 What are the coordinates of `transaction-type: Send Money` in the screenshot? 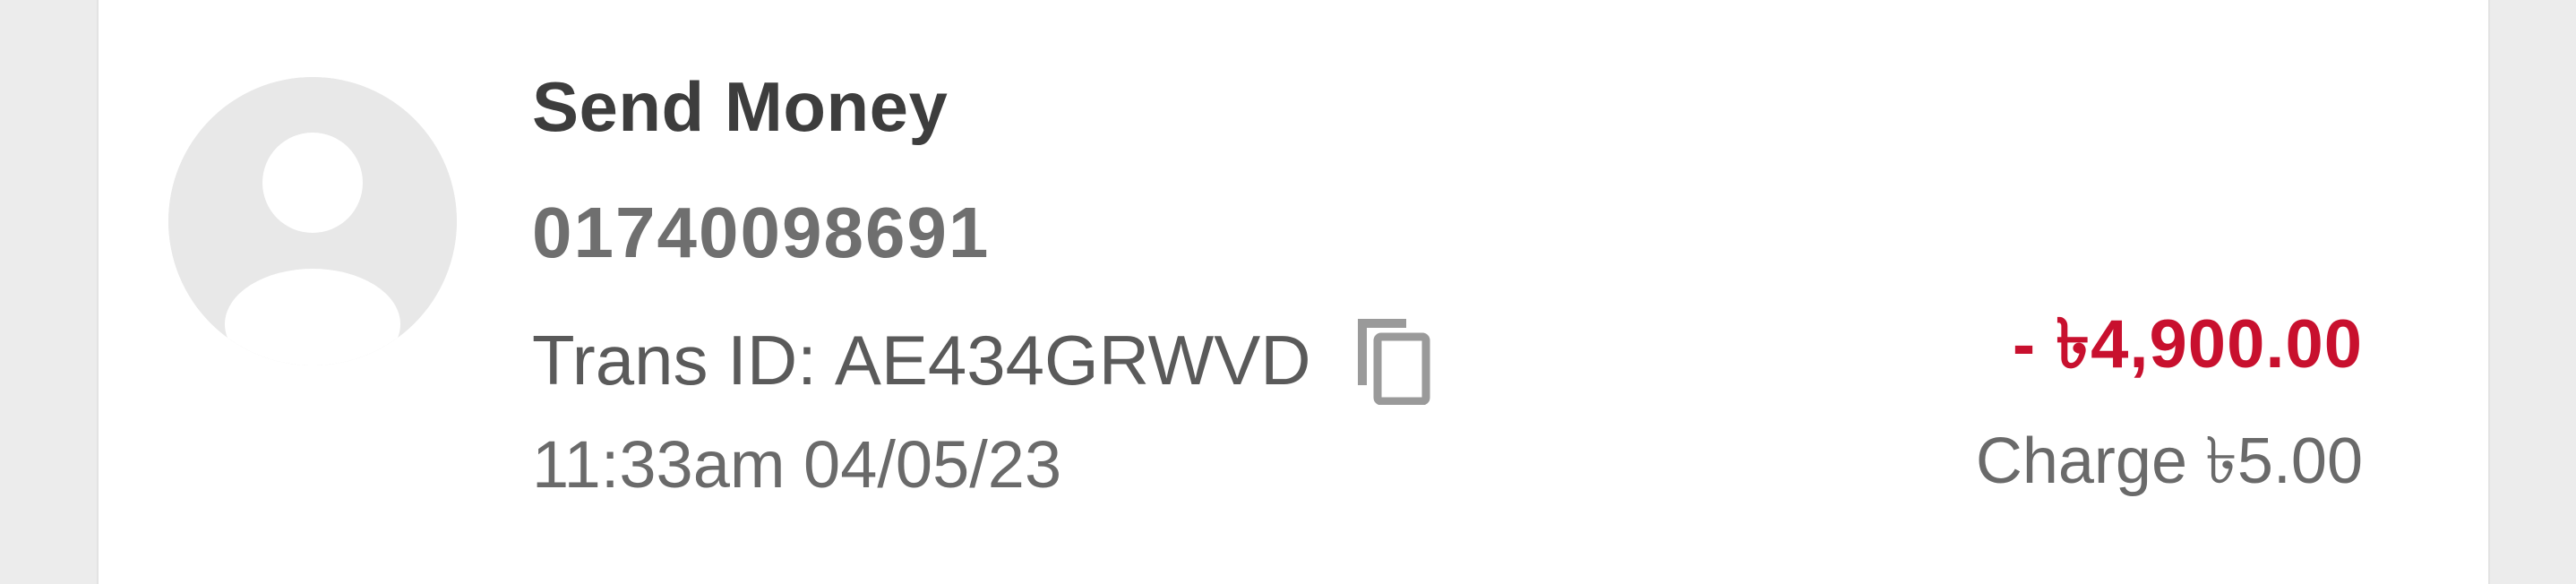 It's located at (740, 106).